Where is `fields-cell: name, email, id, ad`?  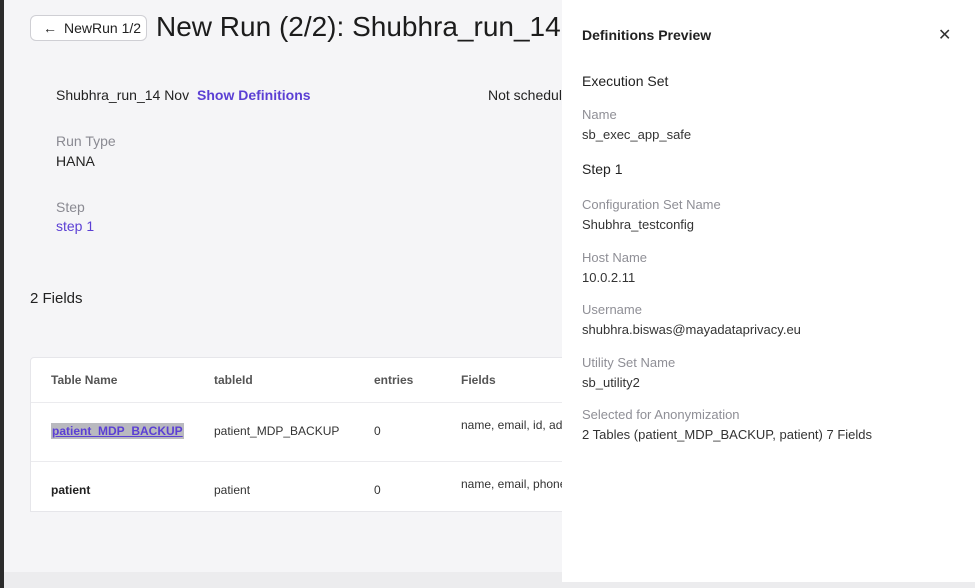 fields-cell: name, email, id, ad is located at coordinates (511, 425).